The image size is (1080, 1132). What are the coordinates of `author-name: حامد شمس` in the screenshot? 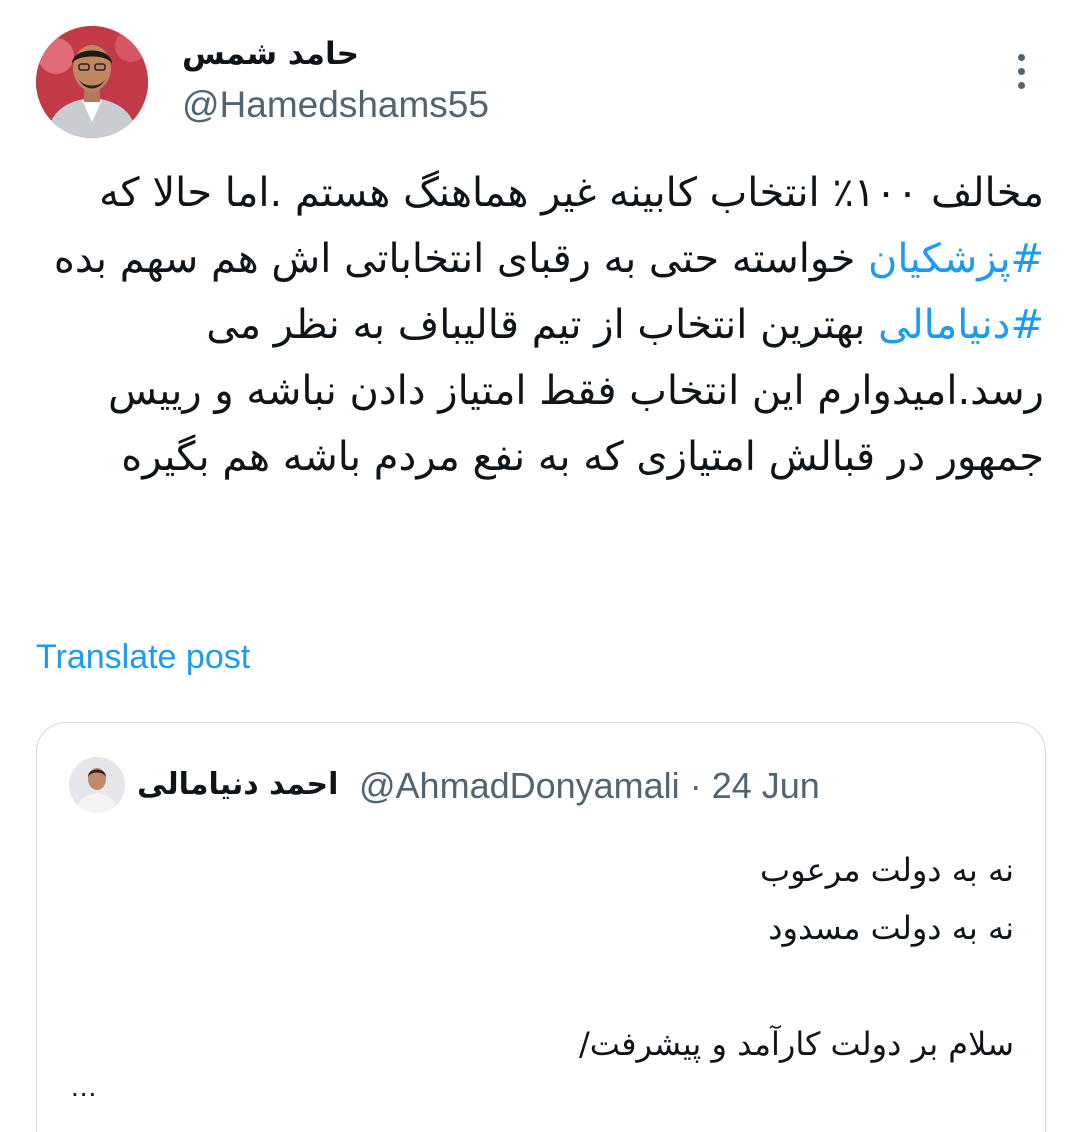 It's located at (270, 54).